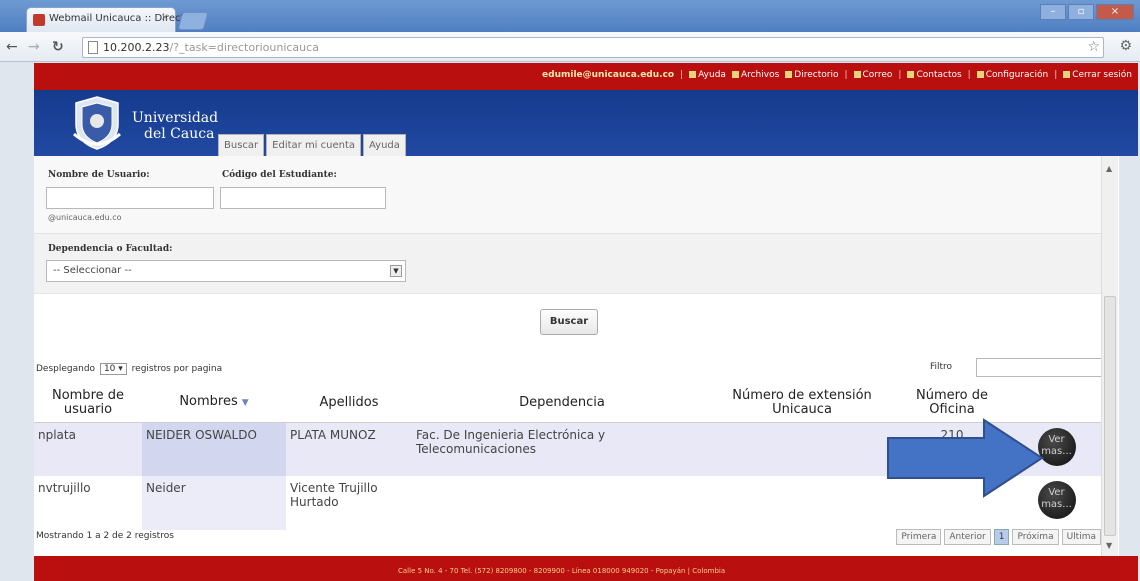  Describe the element at coordinates (873, 75) in the screenshot. I see `link-correo: Correo` at that location.